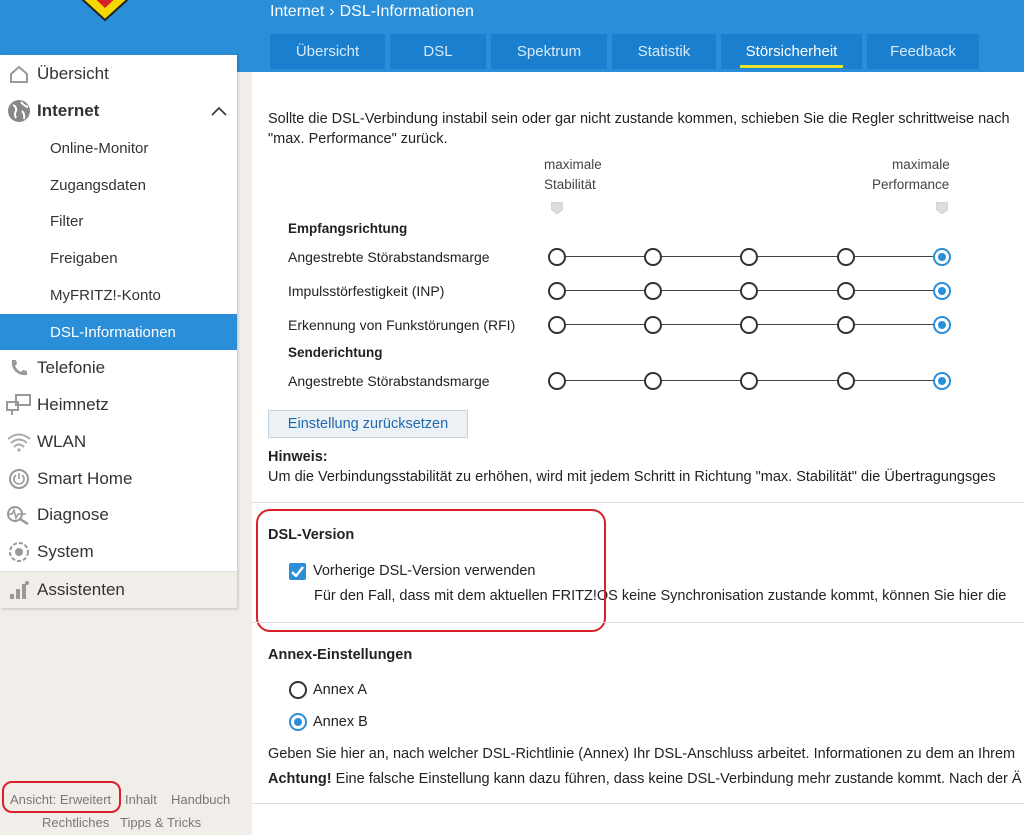 Image resolution: width=1024 pixels, height=835 pixels. I want to click on slider-label-4: Angestrebte Störabstandsmarge, so click(389, 381).